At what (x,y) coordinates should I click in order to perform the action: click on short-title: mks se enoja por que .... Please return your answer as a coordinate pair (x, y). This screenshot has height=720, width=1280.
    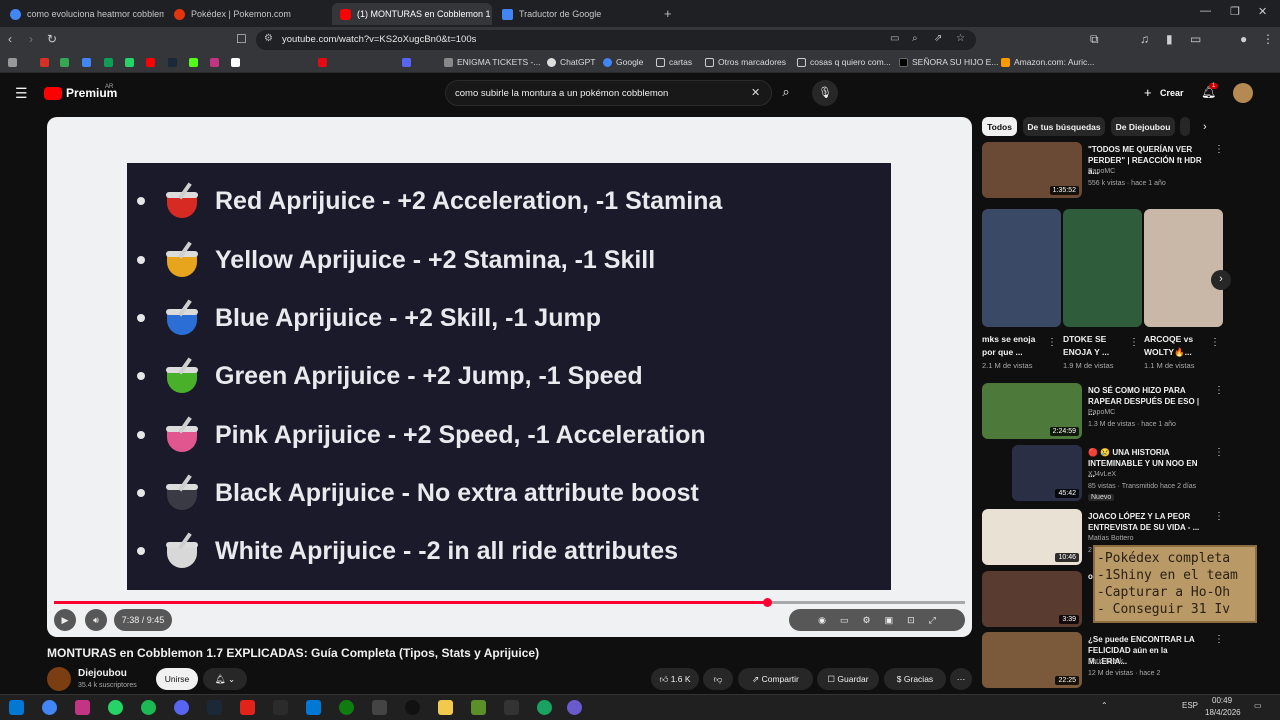
    Looking at the image, I should click on (1012, 346).